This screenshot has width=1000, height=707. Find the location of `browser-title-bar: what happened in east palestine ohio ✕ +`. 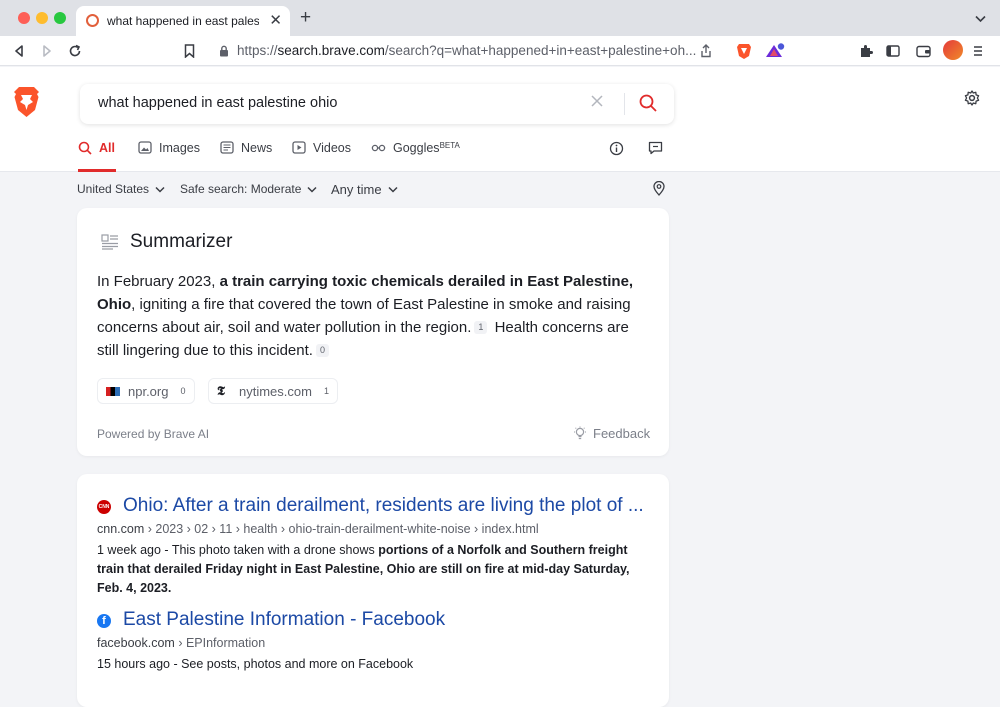

browser-title-bar: what happened in east palestine ohio ✕ + is located at coordinates (500, 18).